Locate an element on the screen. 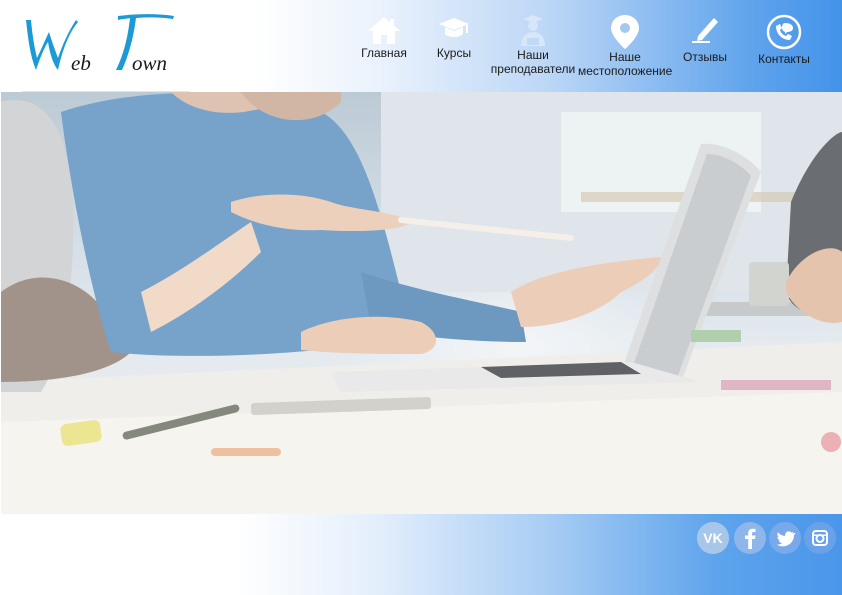 This screenshot has height=595, width=842. nav-item-teachers: Наши преподаватели is located at coordinates (533, 45).